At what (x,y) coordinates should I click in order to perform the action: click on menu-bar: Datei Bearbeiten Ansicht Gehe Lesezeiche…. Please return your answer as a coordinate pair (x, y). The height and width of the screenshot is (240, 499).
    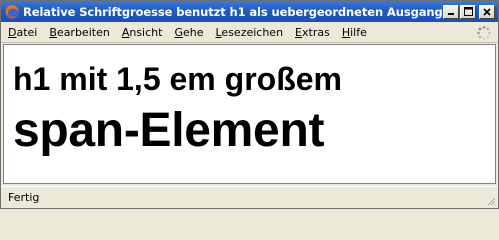
    Looking at the image, I should click on (249, 33).